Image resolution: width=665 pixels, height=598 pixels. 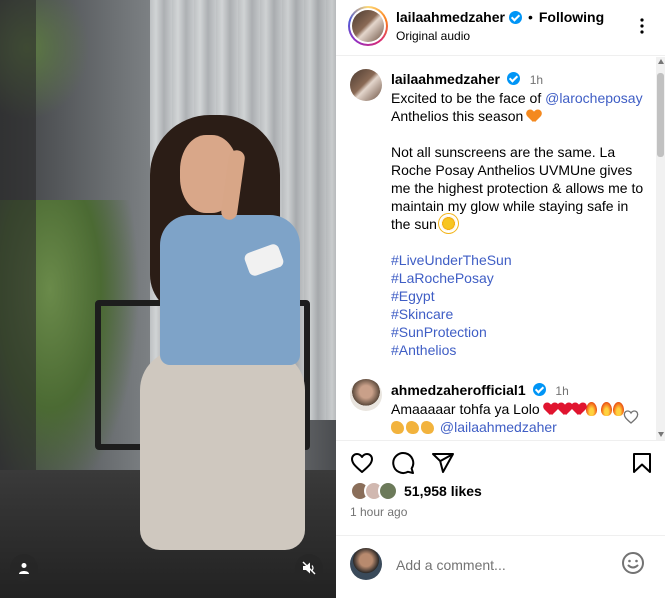 I want to click on user-tag-icon, so click(x=24, y=568).